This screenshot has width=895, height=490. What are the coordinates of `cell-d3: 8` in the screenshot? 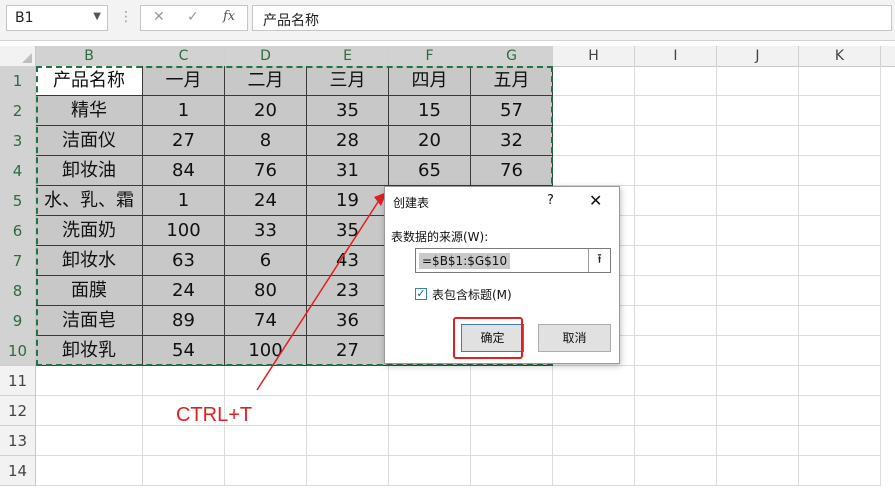 It's located at (266, 141).